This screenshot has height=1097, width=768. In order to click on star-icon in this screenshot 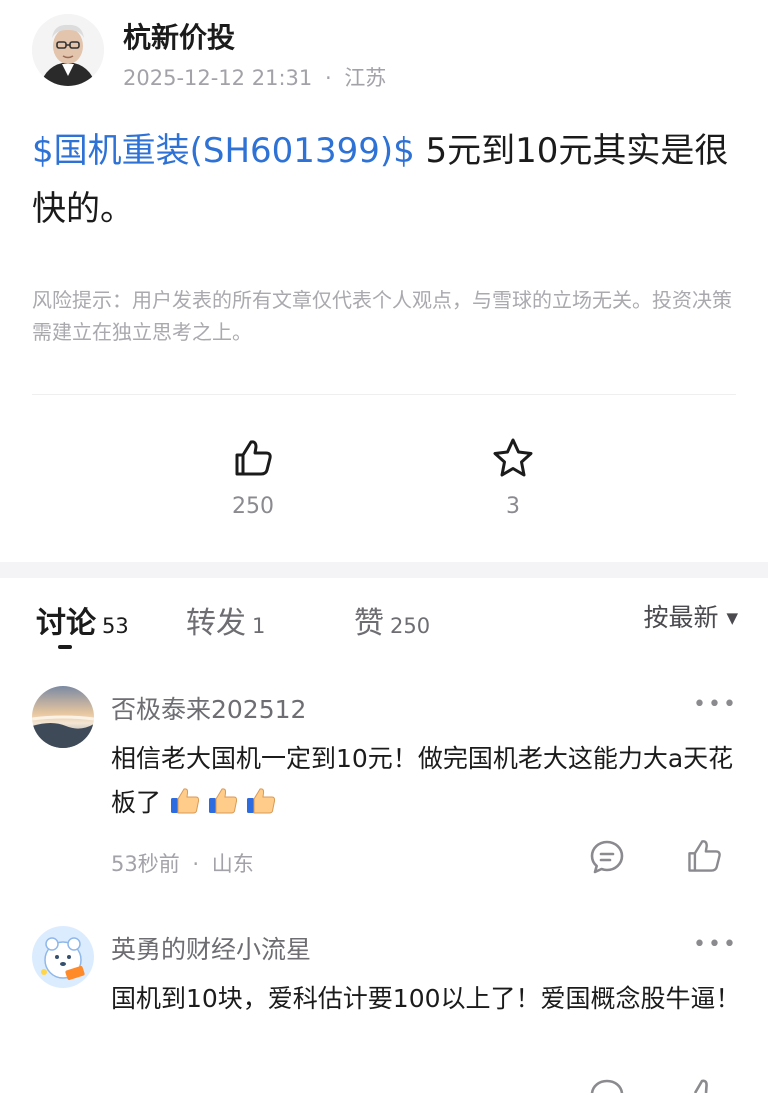, I will do `click(513, 457)`.